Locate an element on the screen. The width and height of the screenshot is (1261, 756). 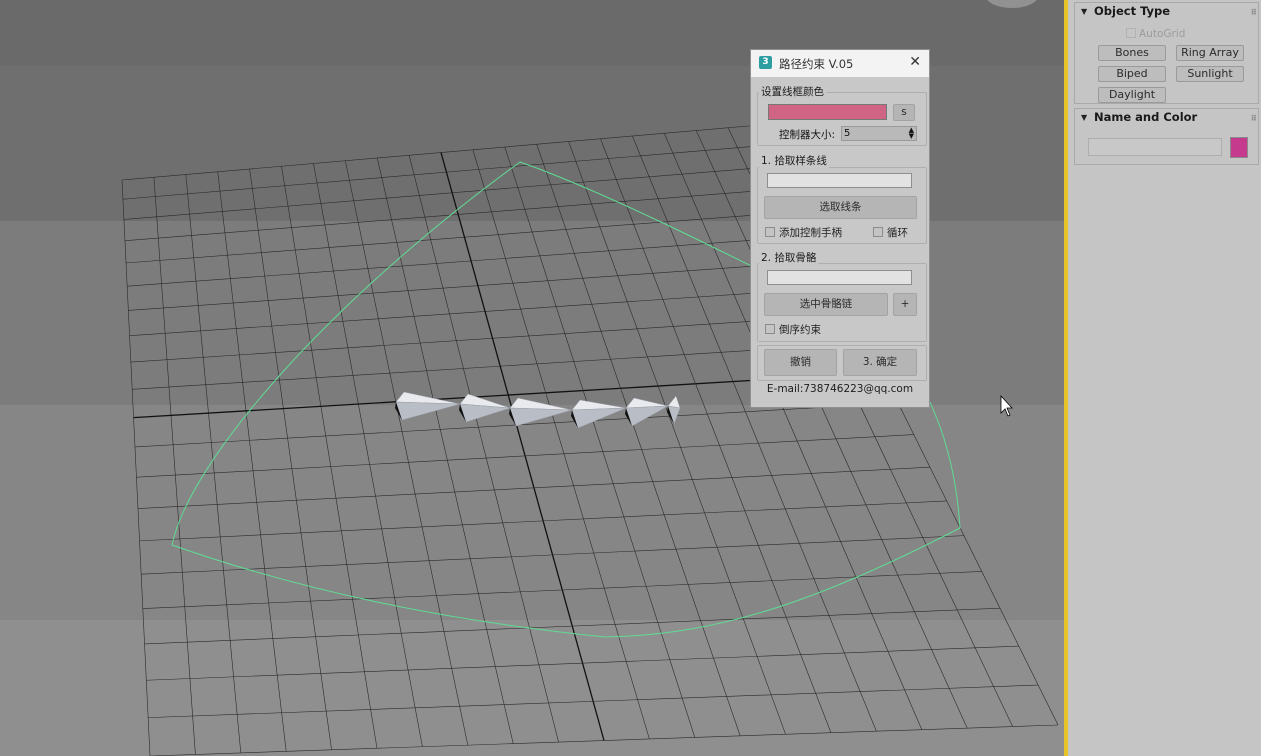
spline-name-field is located at coordinates (839, 180).